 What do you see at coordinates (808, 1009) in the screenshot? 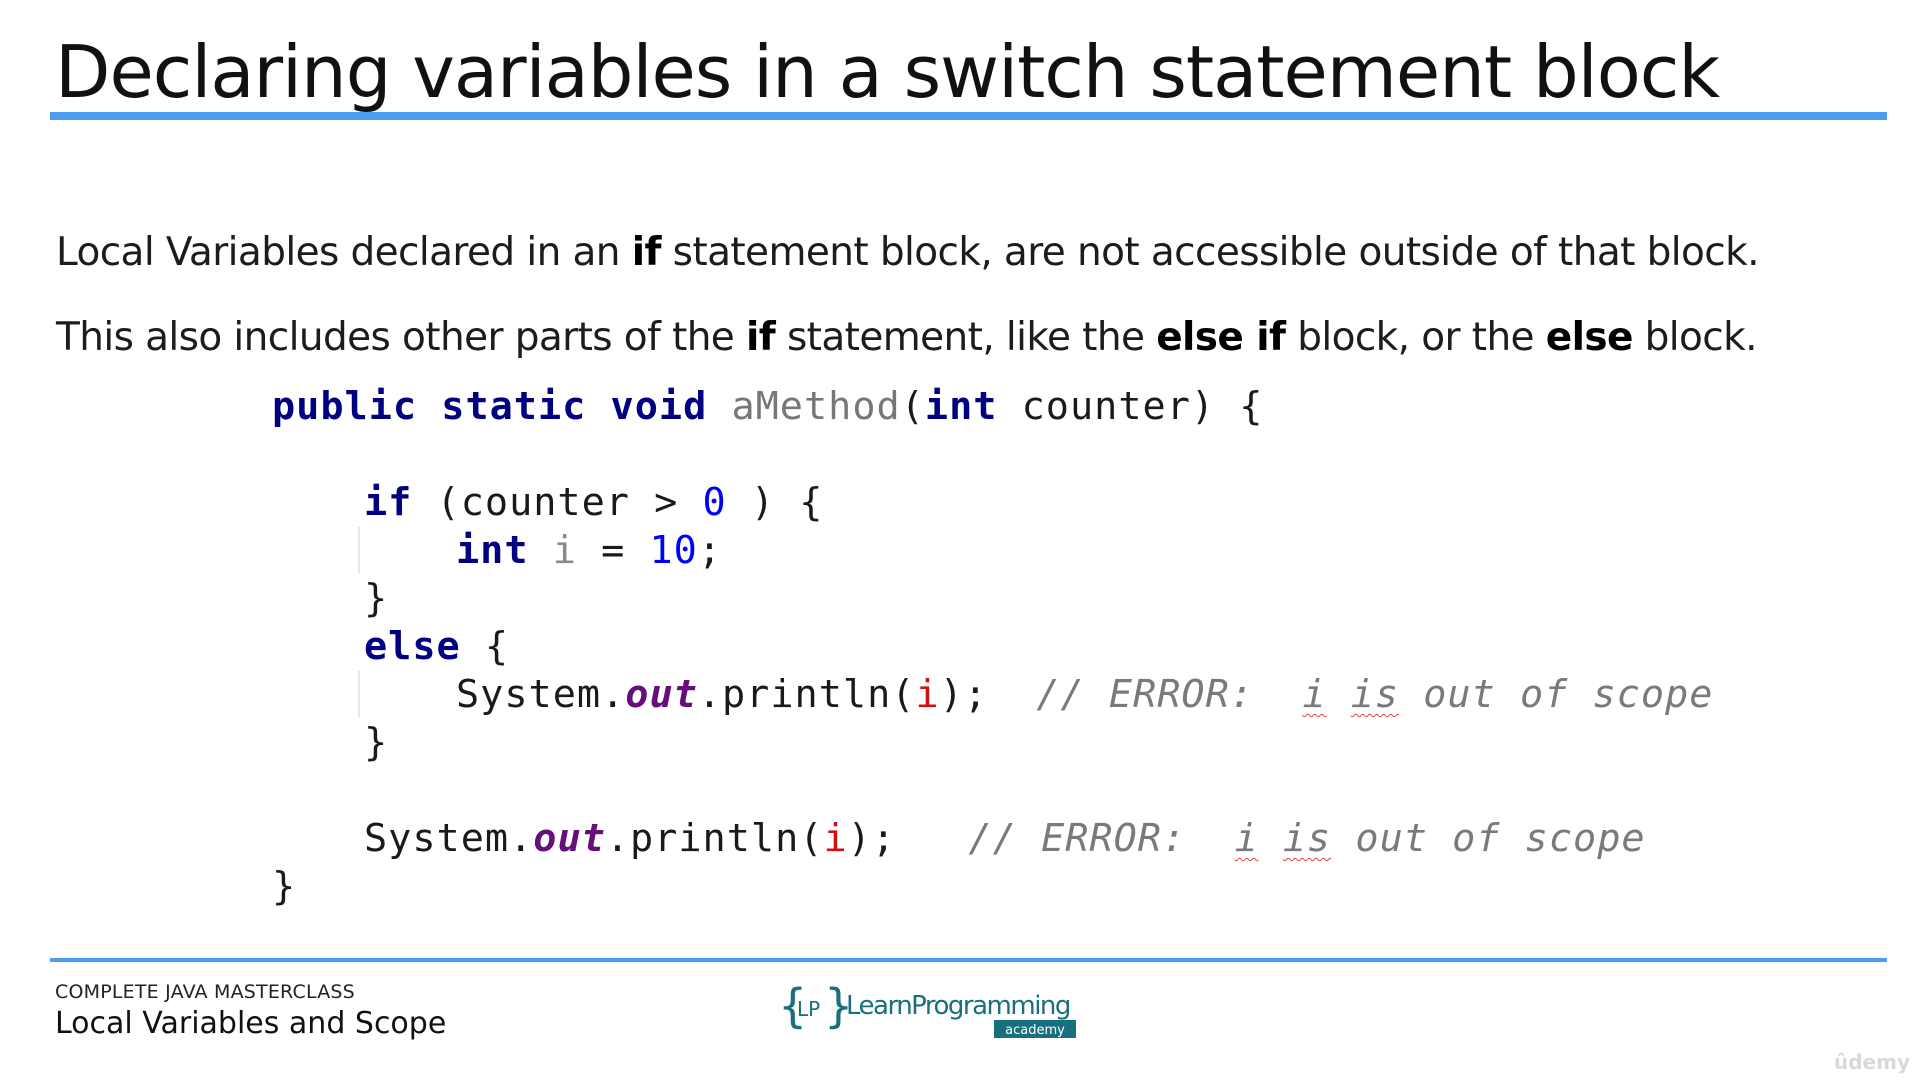
I see `logo-mark: LP` at bounding box center [808, 1009].